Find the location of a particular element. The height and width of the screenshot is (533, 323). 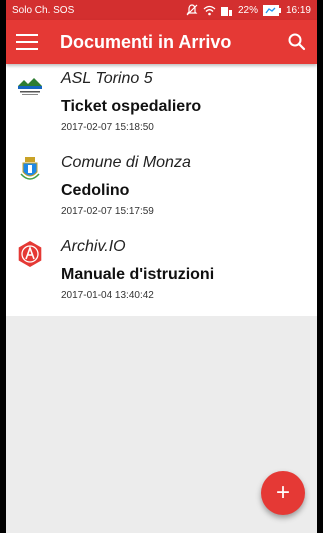

plus-icon: + is located at coordinates (282, 492).